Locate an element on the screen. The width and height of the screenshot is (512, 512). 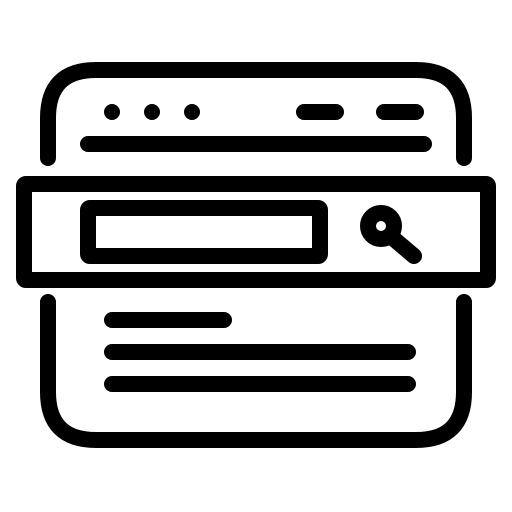
magnifier-handle is located at coordinates (404, 247).